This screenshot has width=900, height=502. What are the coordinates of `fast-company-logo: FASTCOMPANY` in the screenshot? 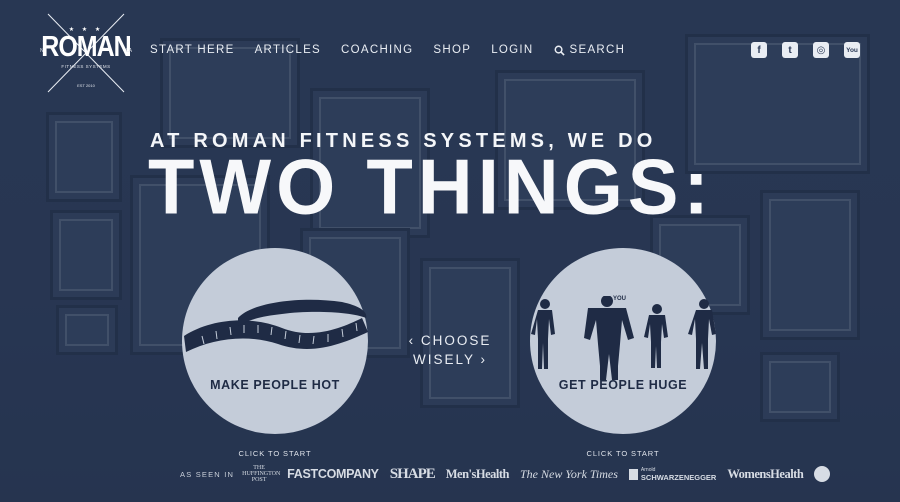 It's located at (333, 474).